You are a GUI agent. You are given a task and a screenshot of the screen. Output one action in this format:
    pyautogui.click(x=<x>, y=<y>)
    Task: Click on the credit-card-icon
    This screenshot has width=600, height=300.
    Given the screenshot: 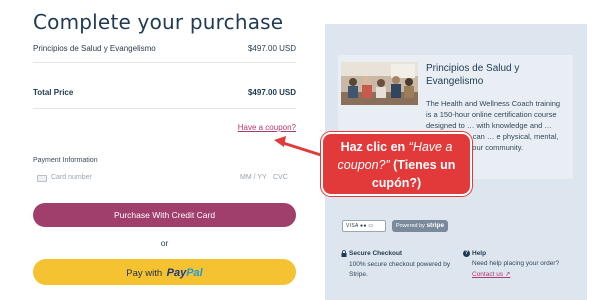 What is the action you would take?
    pyautogui.click(x=42, y=178)
    